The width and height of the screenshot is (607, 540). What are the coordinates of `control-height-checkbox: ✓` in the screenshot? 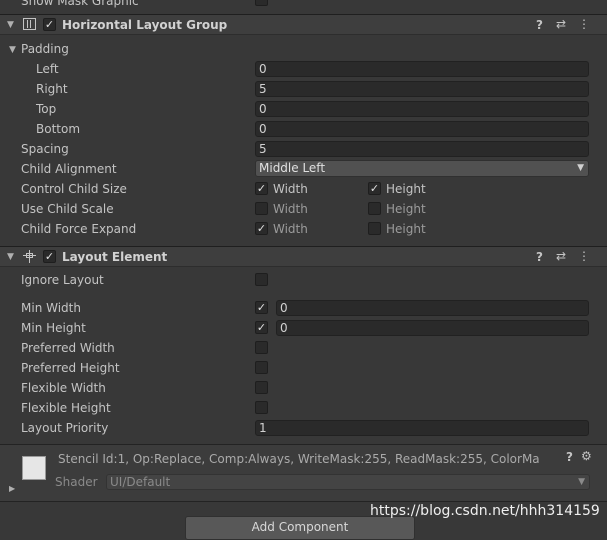 It's located at (374, 188).